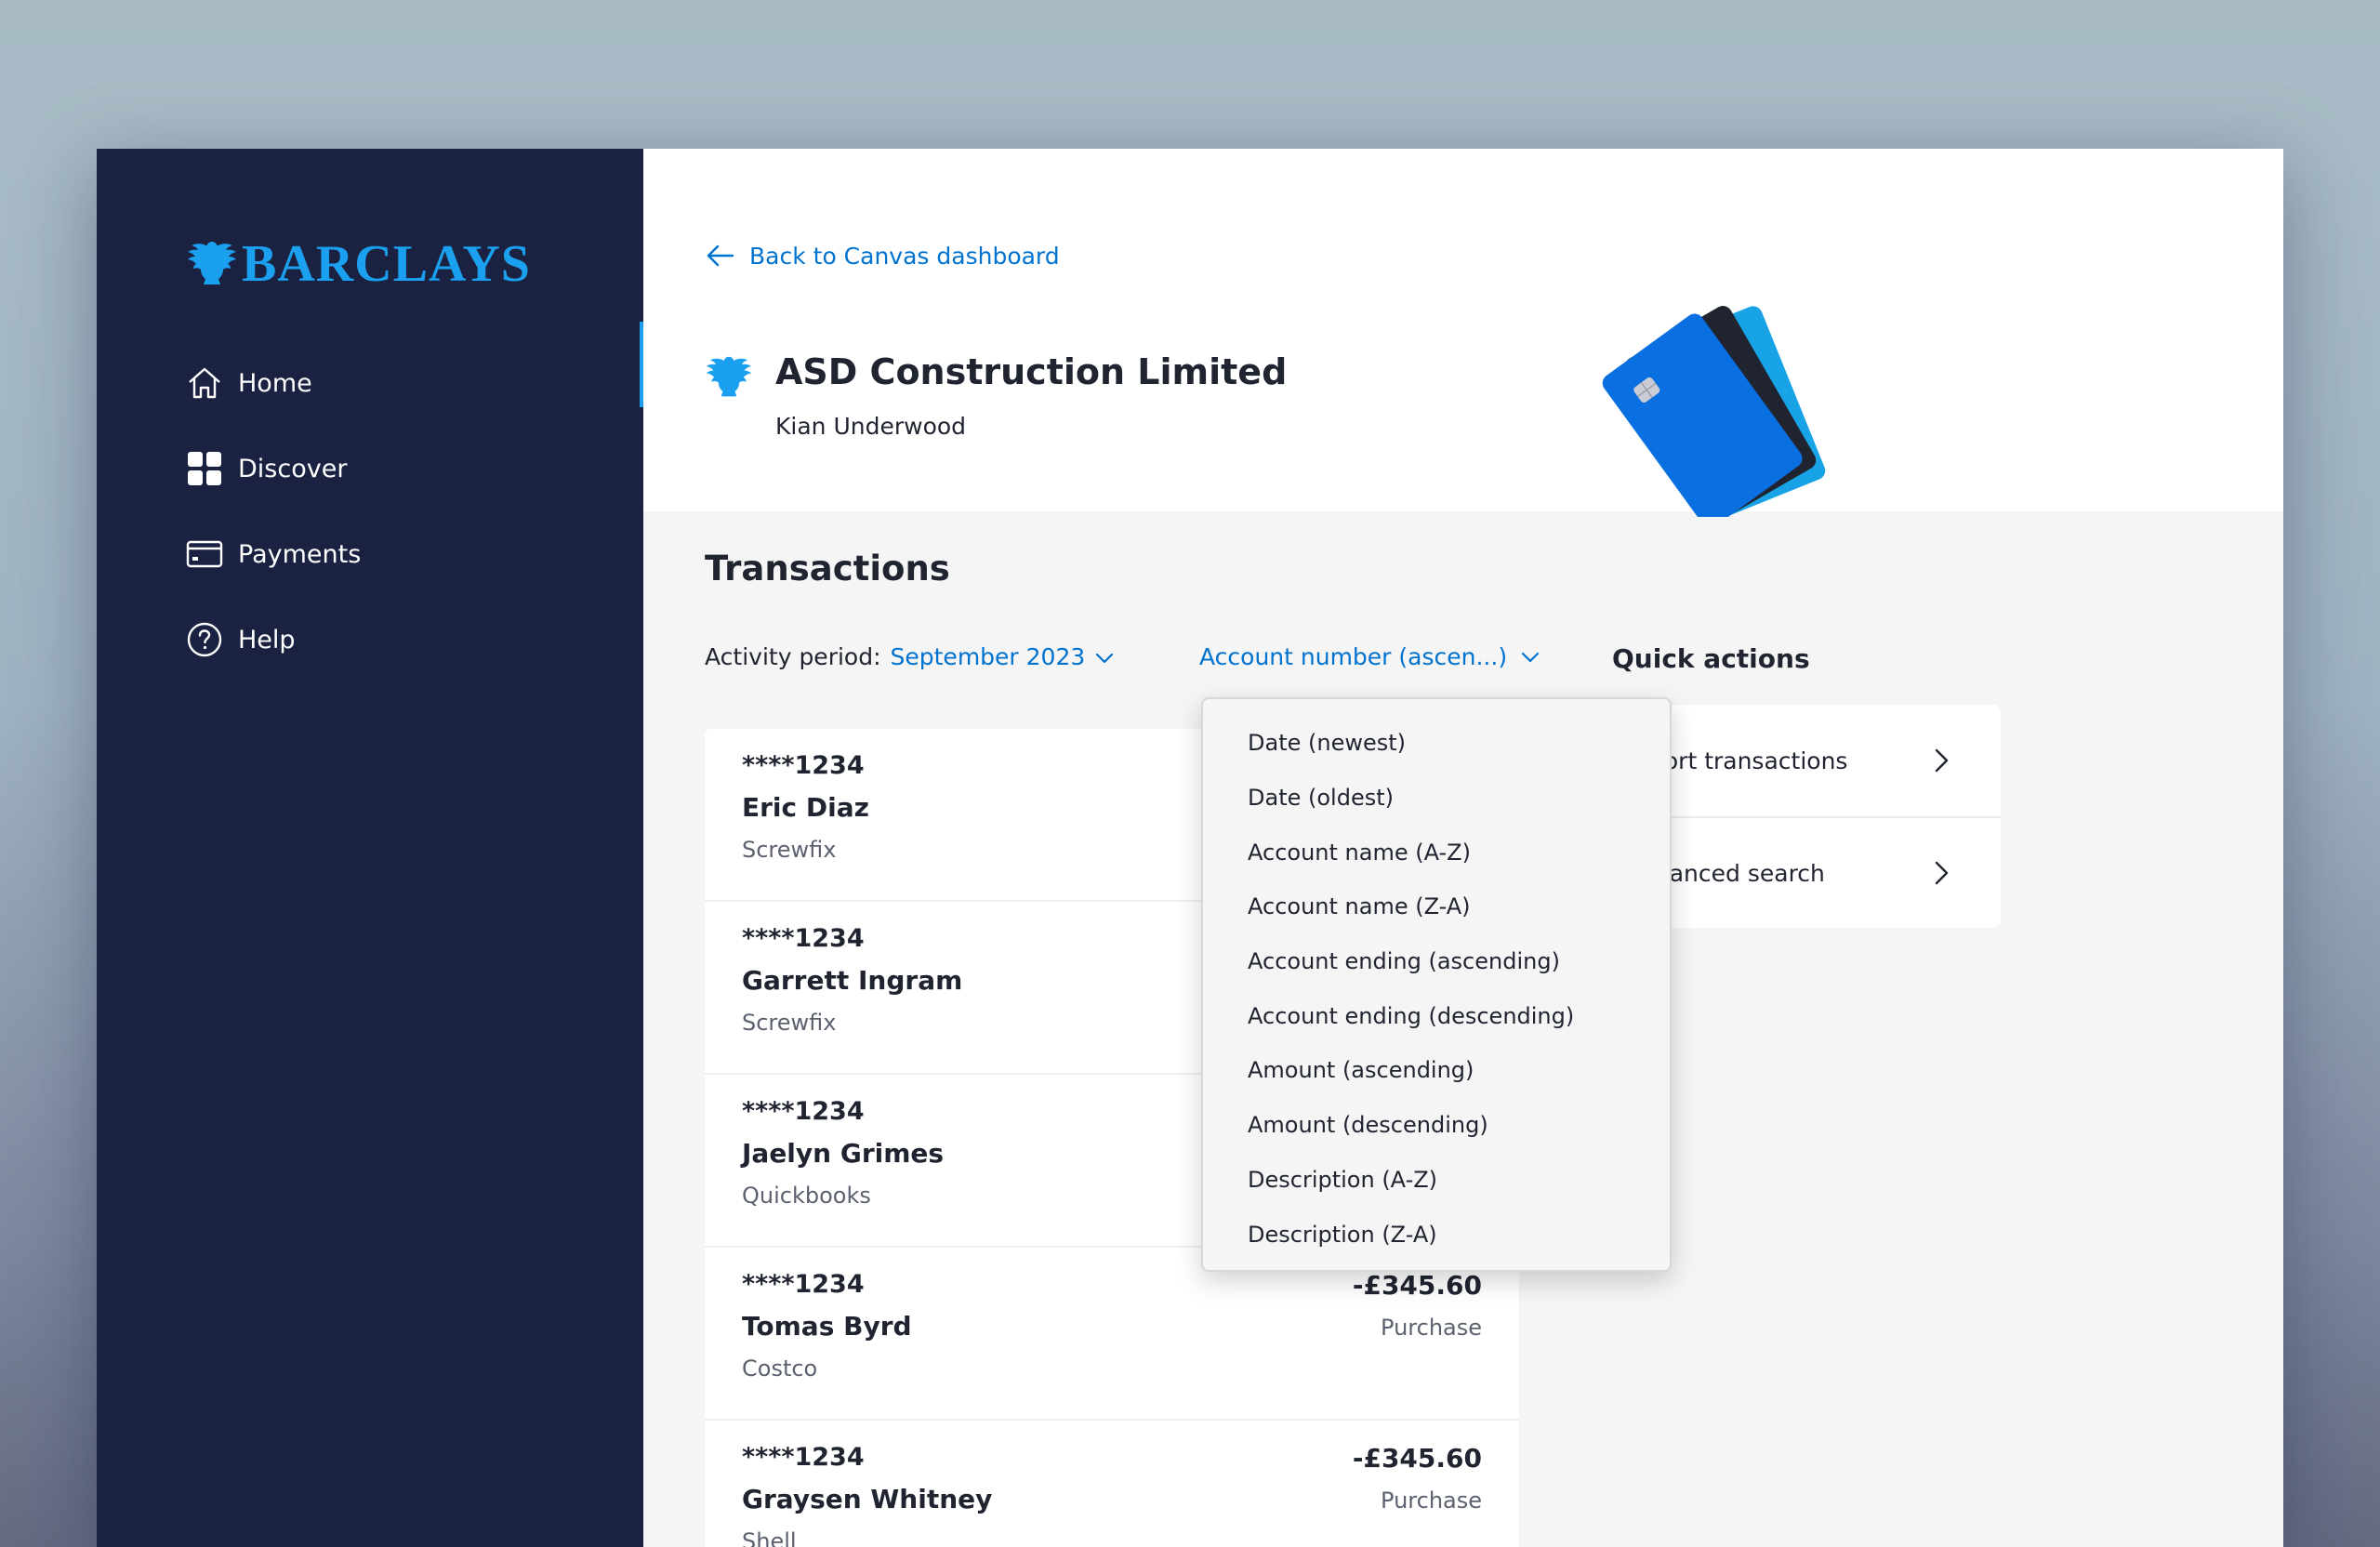  Describe the element at coordinates (729, 376) in the screenshot. I see `eagle-icon` at that location.